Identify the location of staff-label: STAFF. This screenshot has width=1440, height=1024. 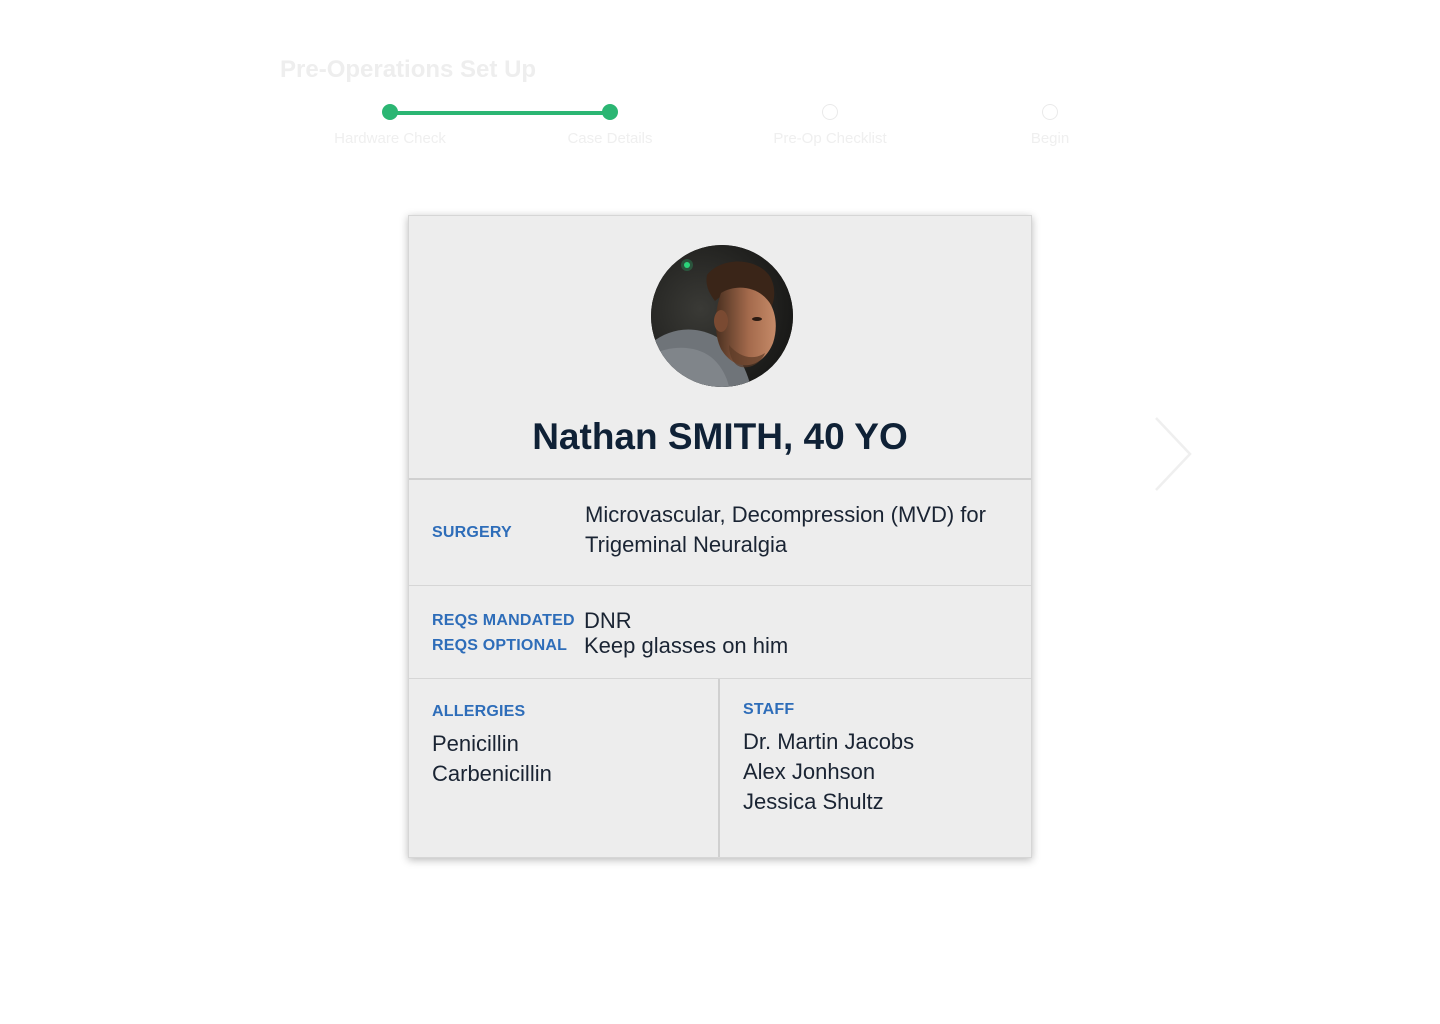
(769, 709).